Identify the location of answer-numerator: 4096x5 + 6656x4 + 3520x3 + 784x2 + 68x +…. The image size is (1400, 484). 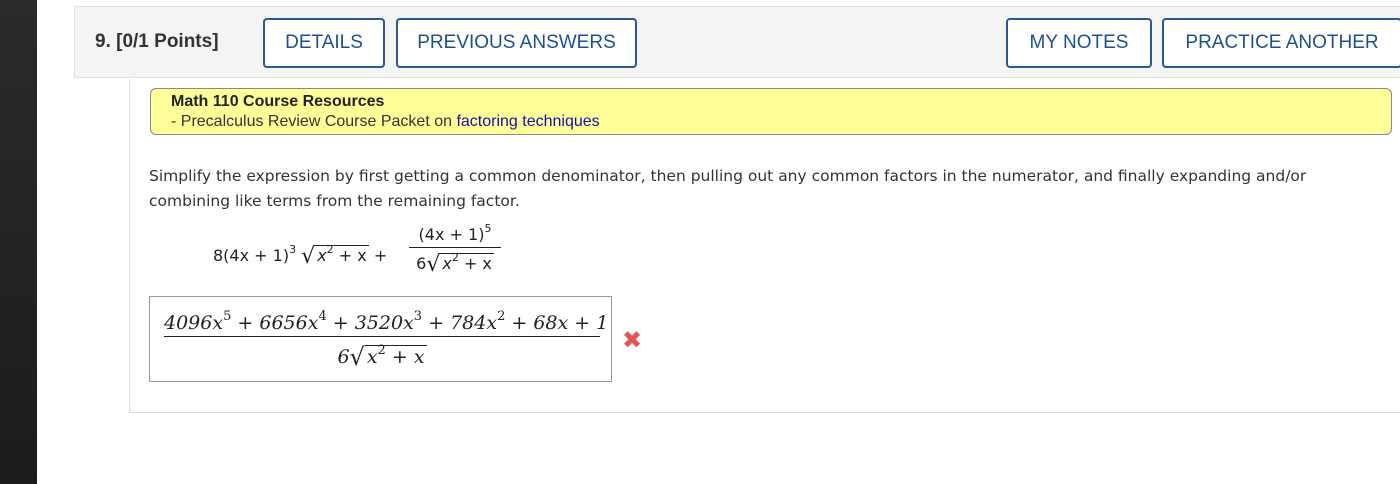
(386, 321).